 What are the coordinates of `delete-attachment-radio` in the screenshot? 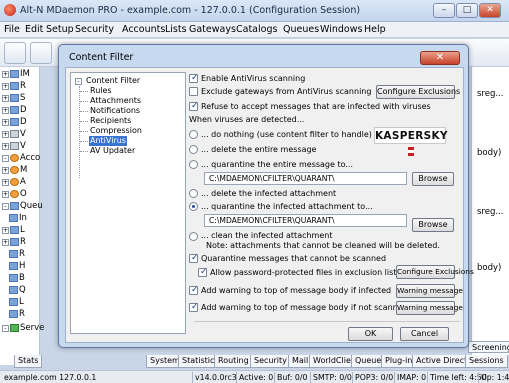 It's located at (193, 193).